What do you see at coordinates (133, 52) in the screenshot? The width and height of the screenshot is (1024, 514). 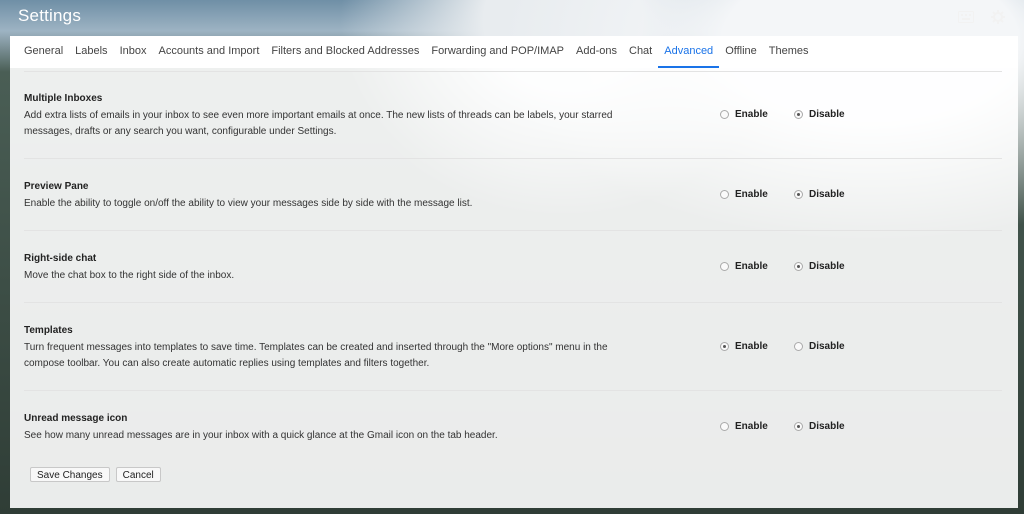 I see `tab-inbox: Inbox` at bounding box center [133, 52].